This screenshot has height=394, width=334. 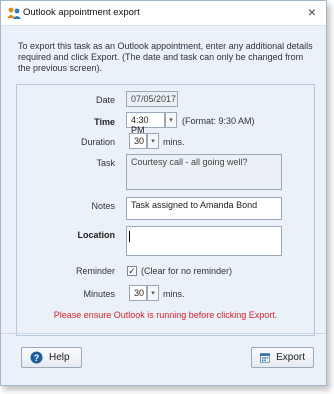 What do you see at coordinates (97, 142) in the screenshot?
I see `duration-label: Duration` at bounding box center [97, 142].